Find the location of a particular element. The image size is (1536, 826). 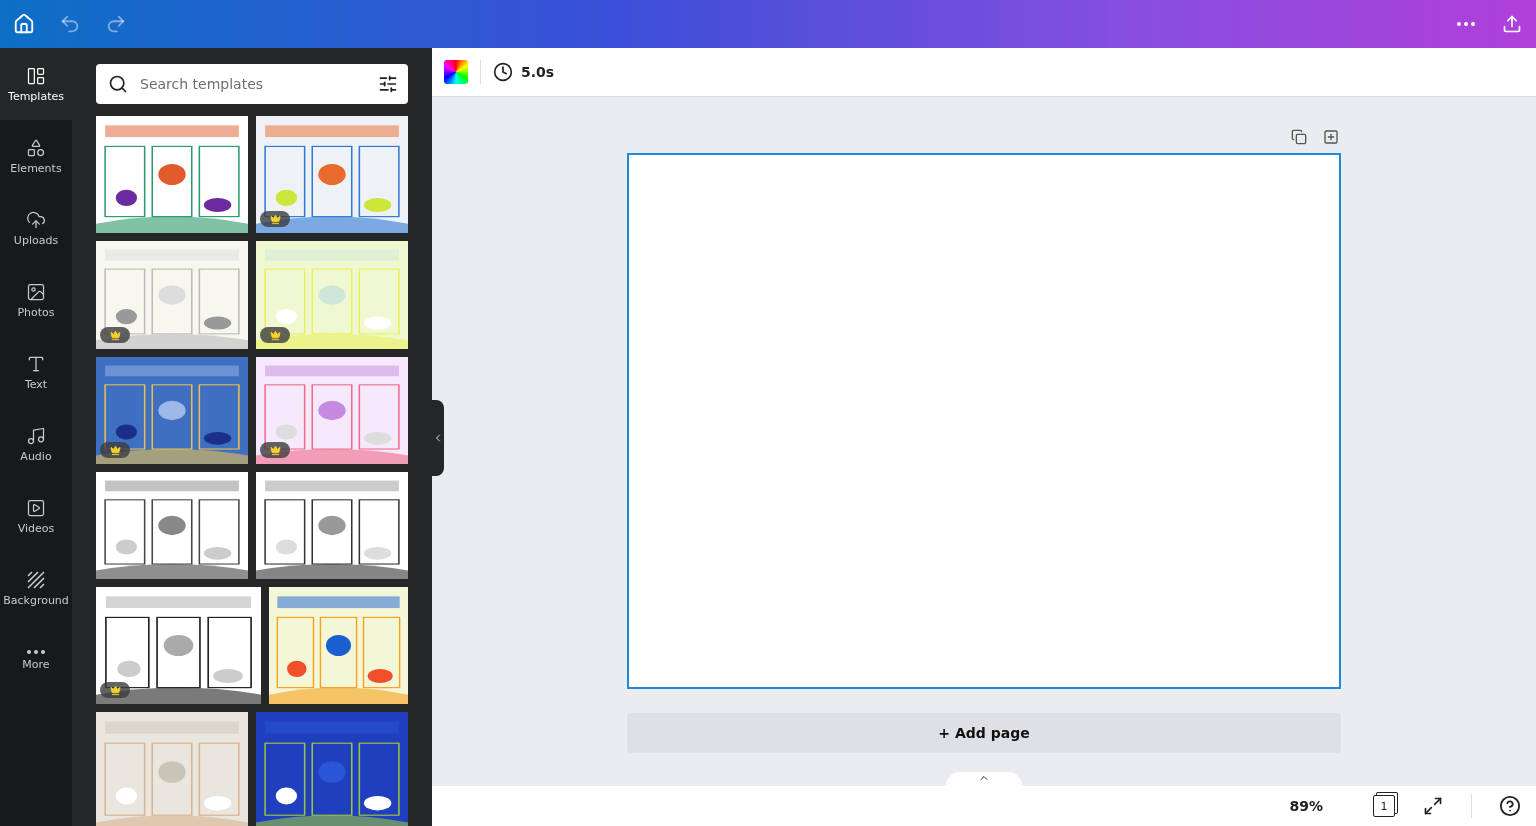

upload-icon is located at coordinates (1512, 24).